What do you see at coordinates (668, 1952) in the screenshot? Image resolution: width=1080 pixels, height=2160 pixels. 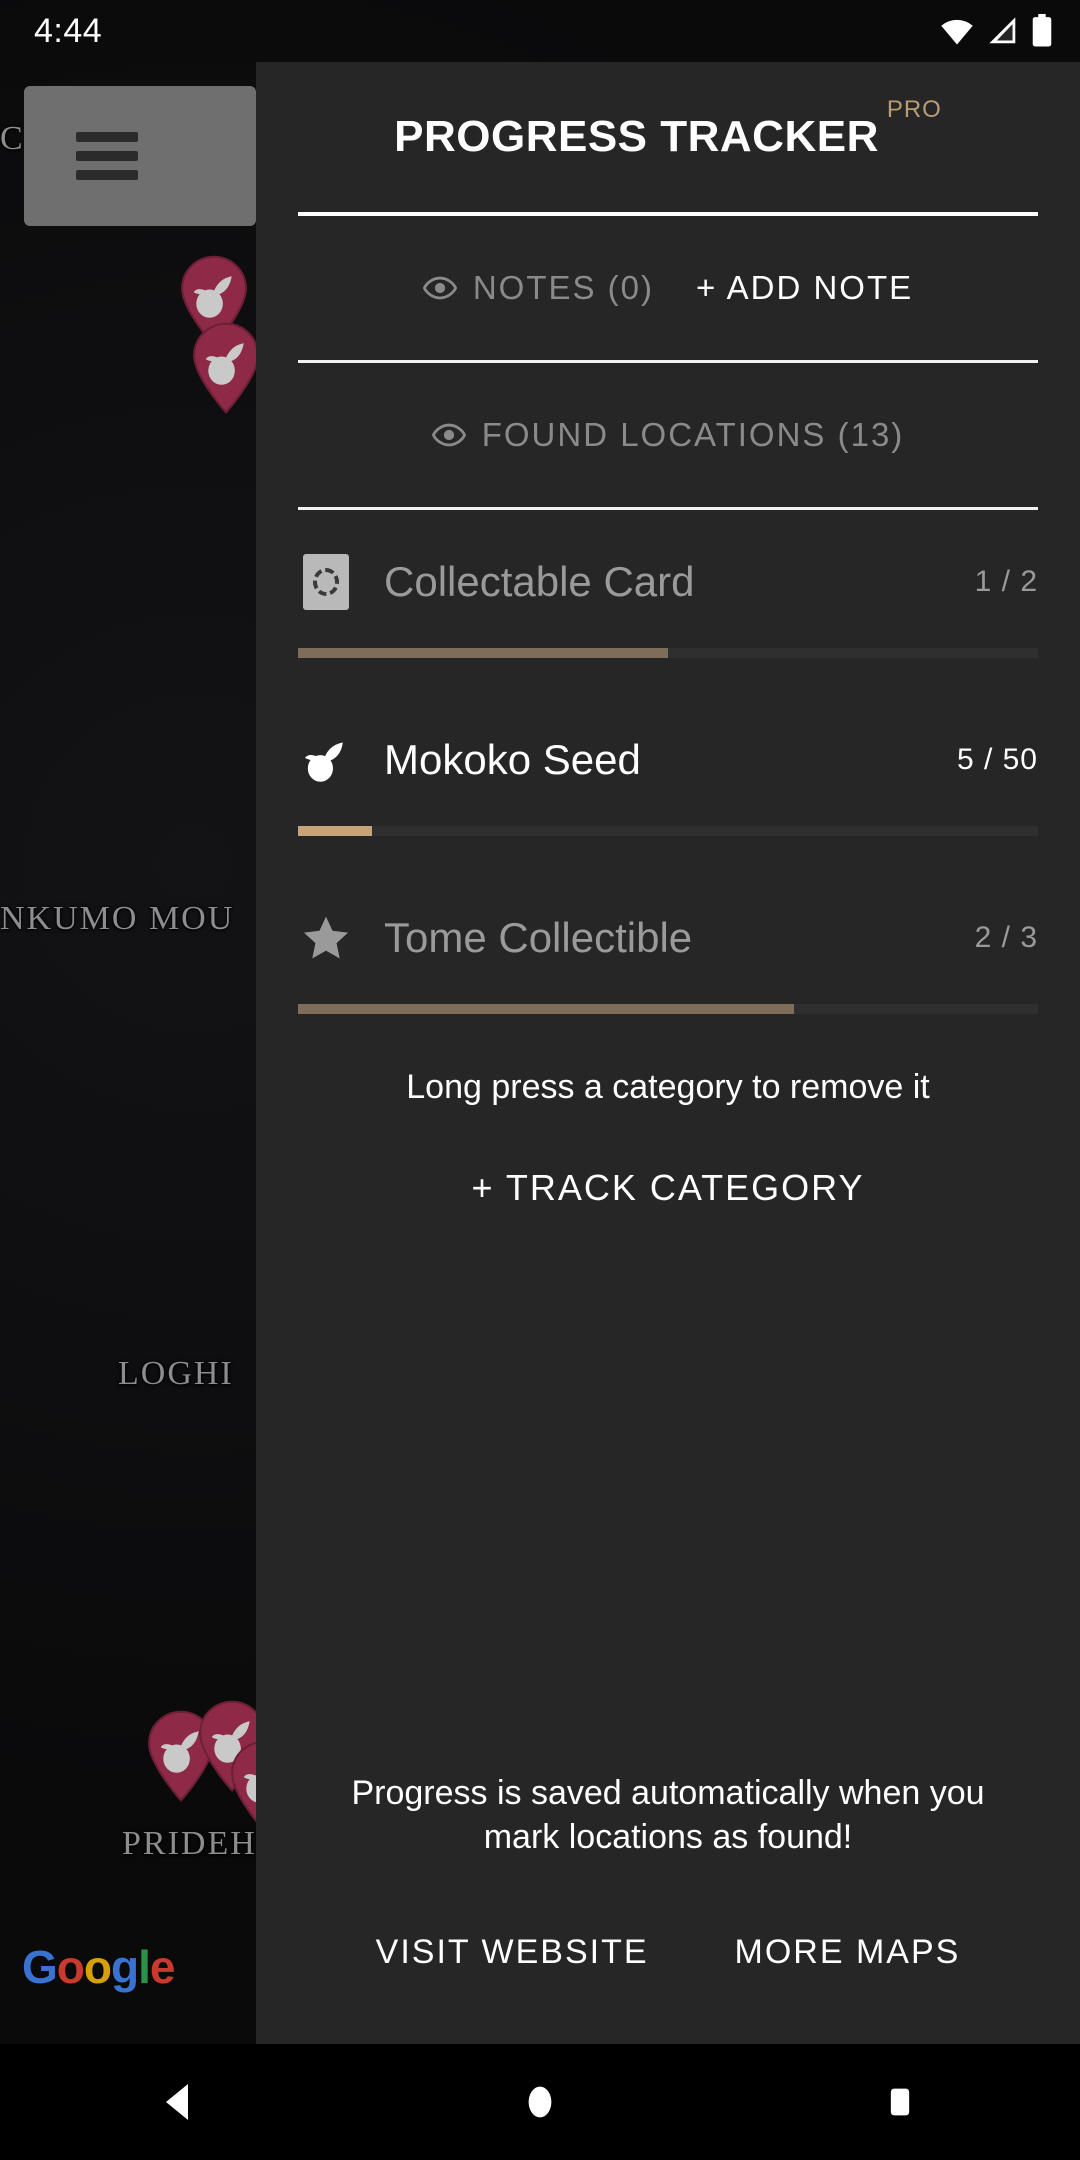 I see `footer-links: VISIT WEBSITE MORE MAPS` at bounding box center [668, 1952].